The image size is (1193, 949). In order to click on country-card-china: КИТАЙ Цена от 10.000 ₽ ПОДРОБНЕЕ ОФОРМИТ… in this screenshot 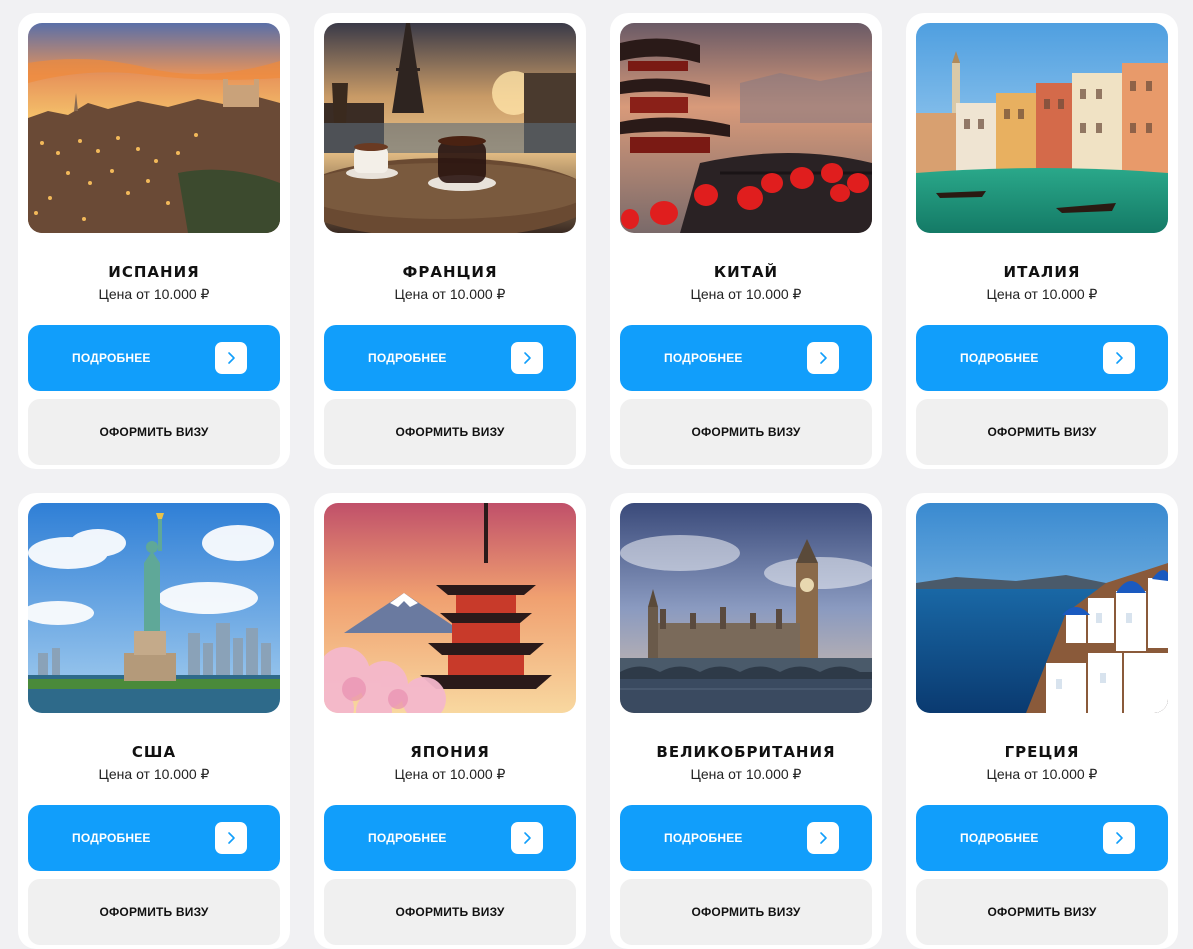, I will do `click(746, 241)`.